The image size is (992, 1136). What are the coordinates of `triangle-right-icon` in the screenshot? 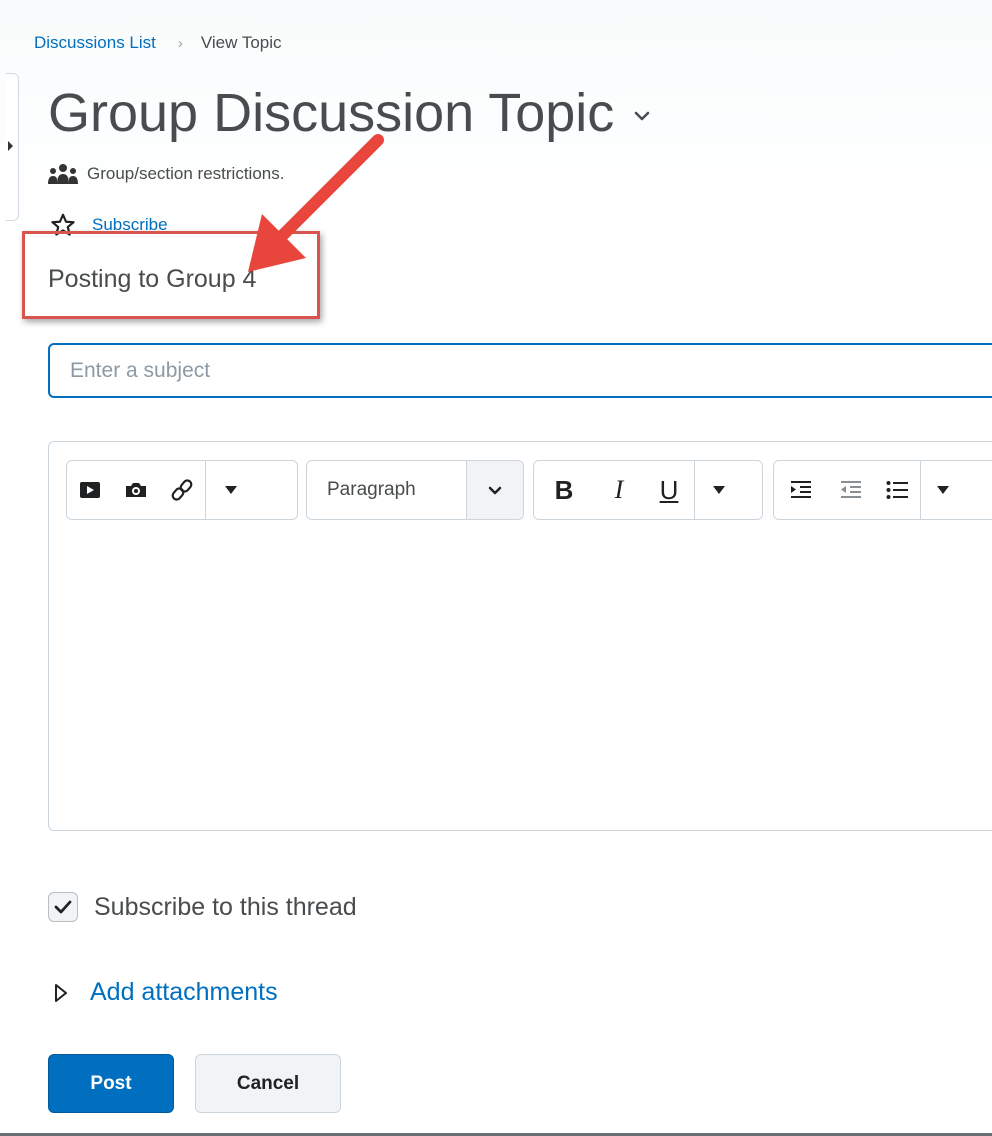 It's located at (61, 992).